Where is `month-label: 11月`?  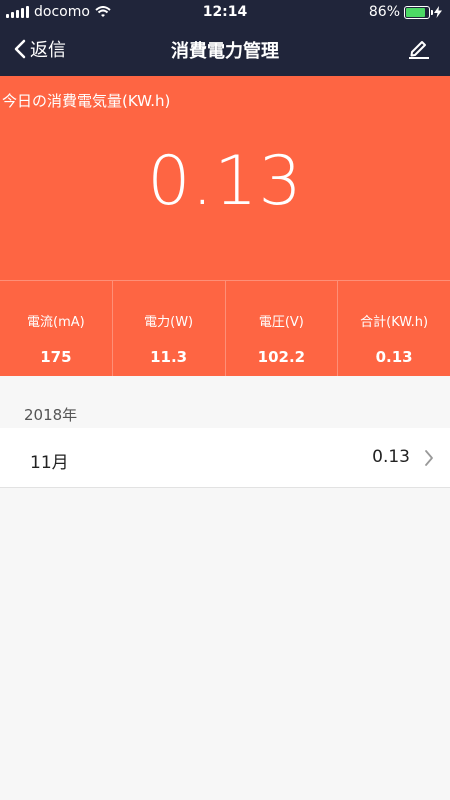
month-label: 11月 is located at coordinates (49, 463).